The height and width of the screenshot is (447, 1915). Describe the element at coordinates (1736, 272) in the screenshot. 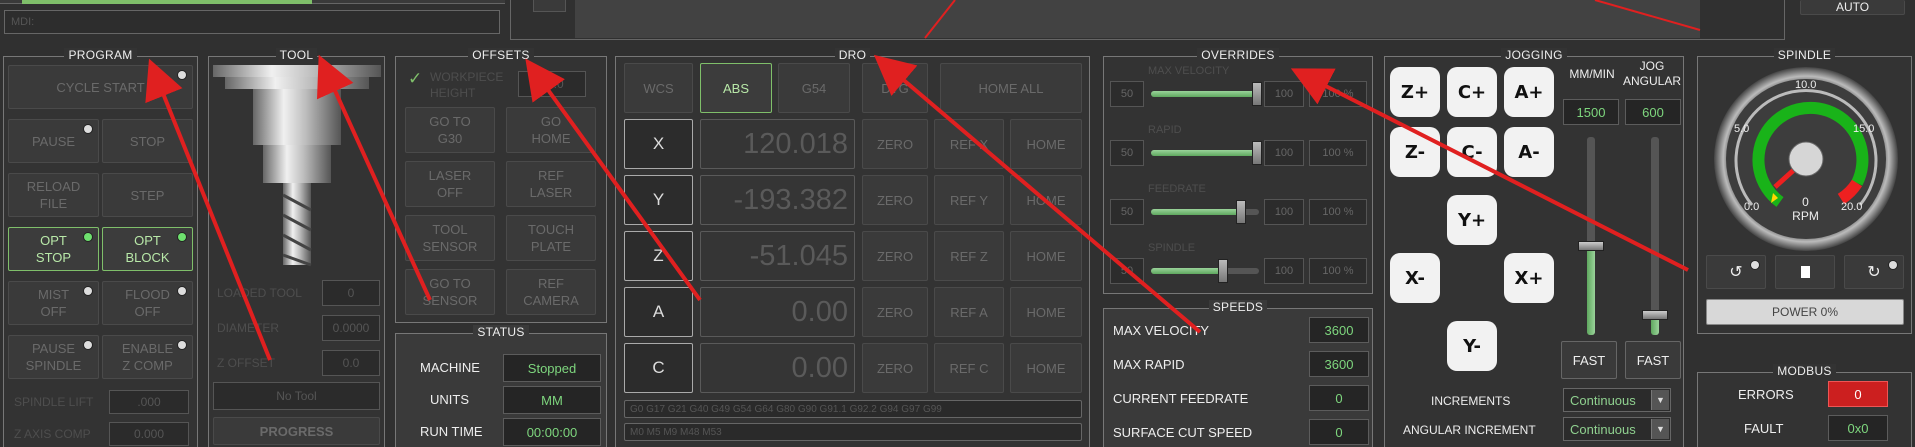

I see `spindle-ccw-button: ↺` at that location.